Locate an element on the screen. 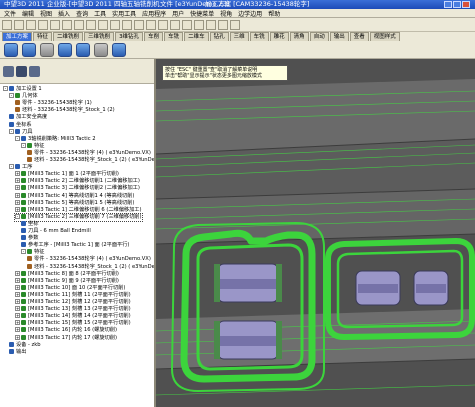 The height and width of the screenshot is (407, 475). tab-1: 特征 is located at coordinates (43, 36).